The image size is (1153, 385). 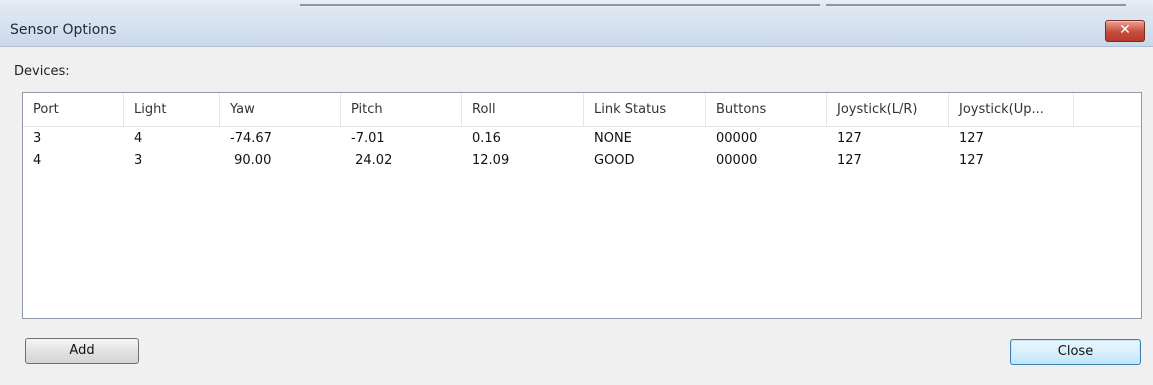 What do you see at coordinates (63, 30) in the screenshot?
I see `window-title: Sensor Options` at bounding box center [63, 30].